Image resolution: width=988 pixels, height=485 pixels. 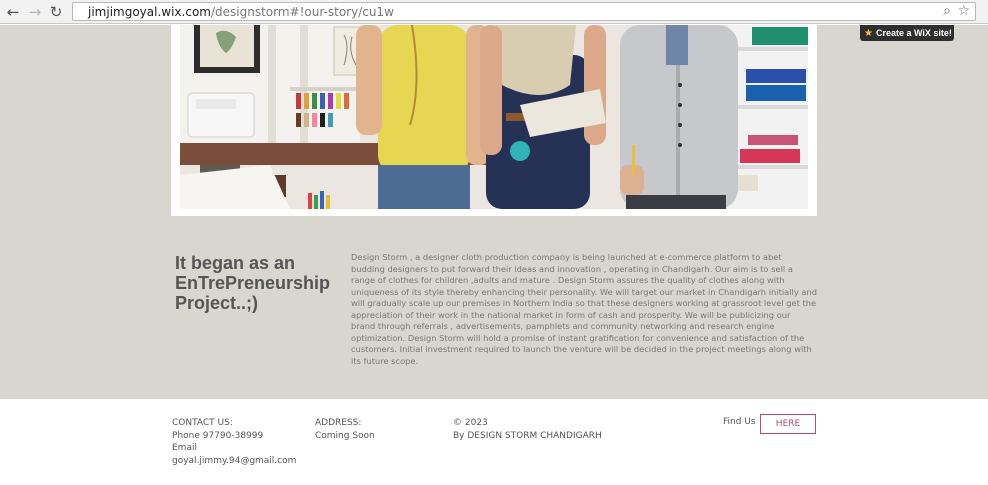 What do you see at coordinates (218, 435) in the screenshot?
I see `contact-phone: Phone 97790-38999` at bounding box center [218, 435].